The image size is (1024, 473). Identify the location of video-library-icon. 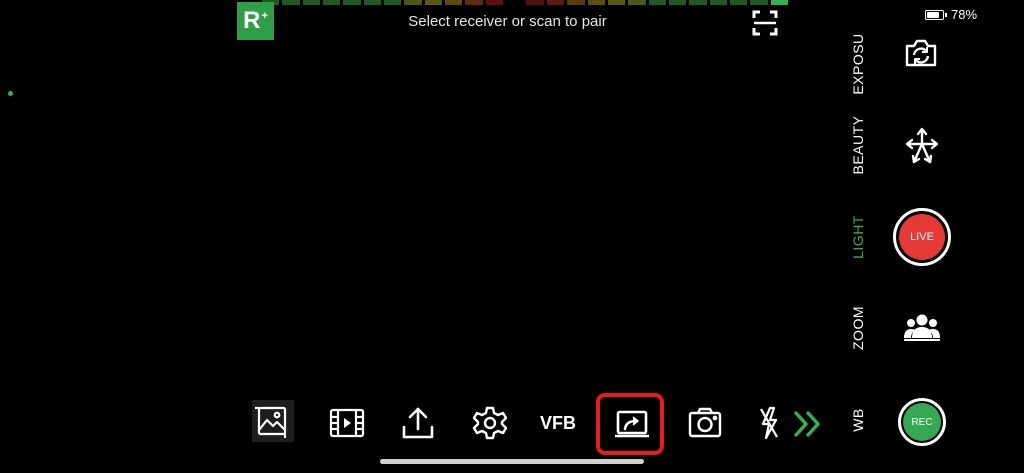
(347, 423).